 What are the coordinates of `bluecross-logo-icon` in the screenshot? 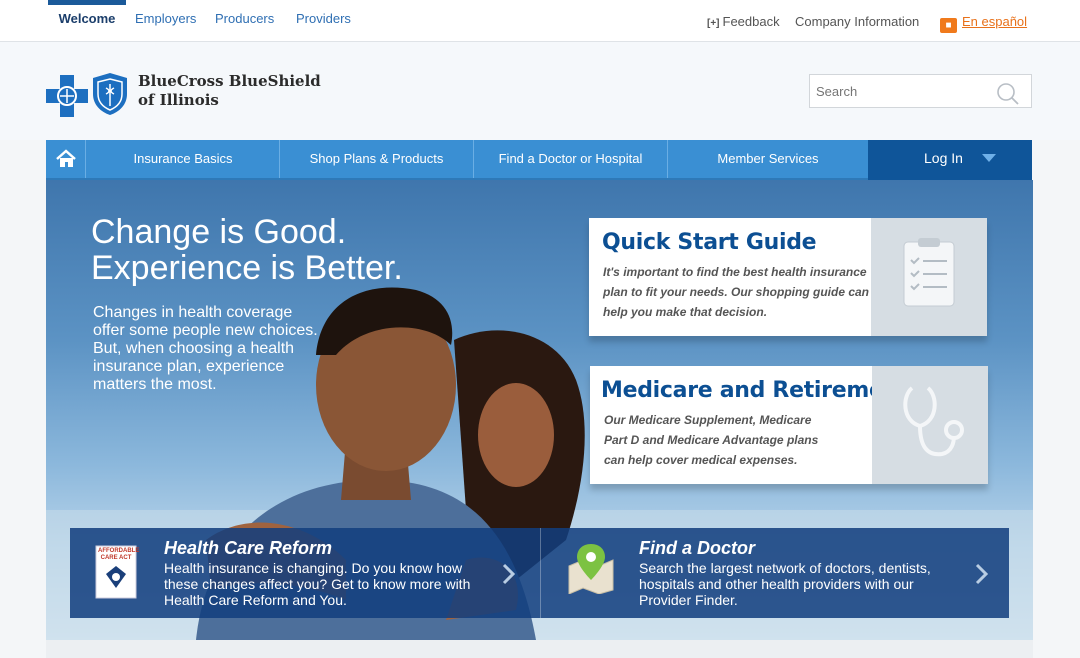 It's located at (67, 96).